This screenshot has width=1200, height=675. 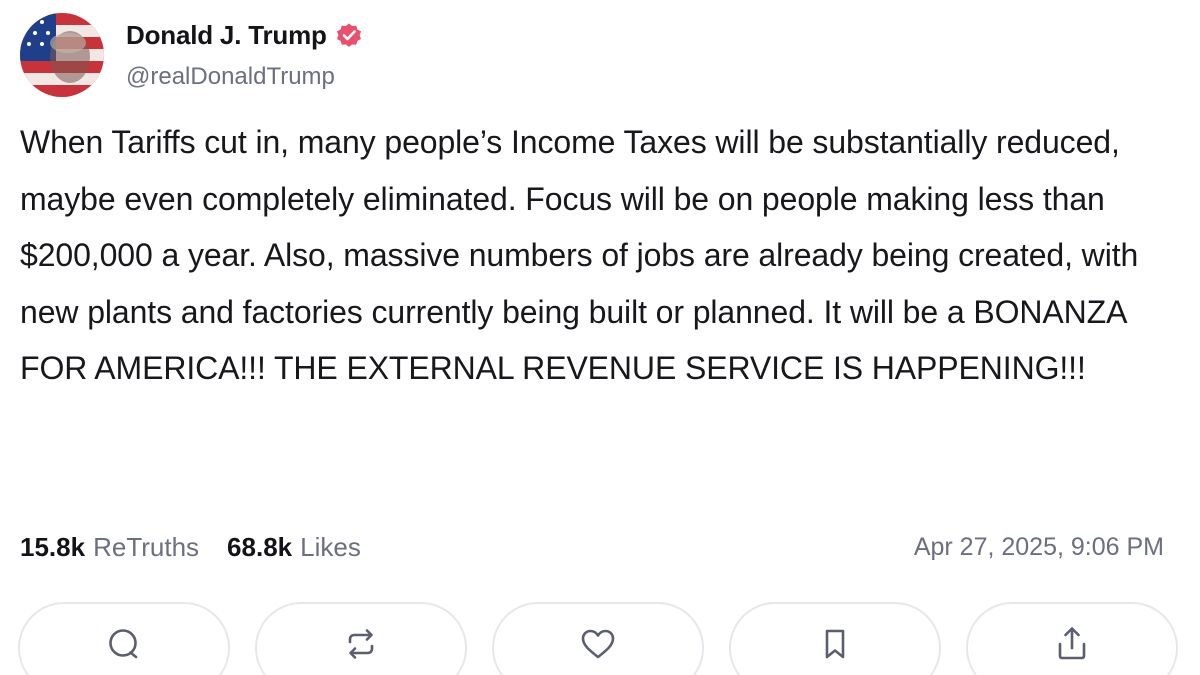 What do you see at coordinates (226, 35) in the screenshot?
I see `display-name: Donald J. Trump` at bounding box center [226, 35].